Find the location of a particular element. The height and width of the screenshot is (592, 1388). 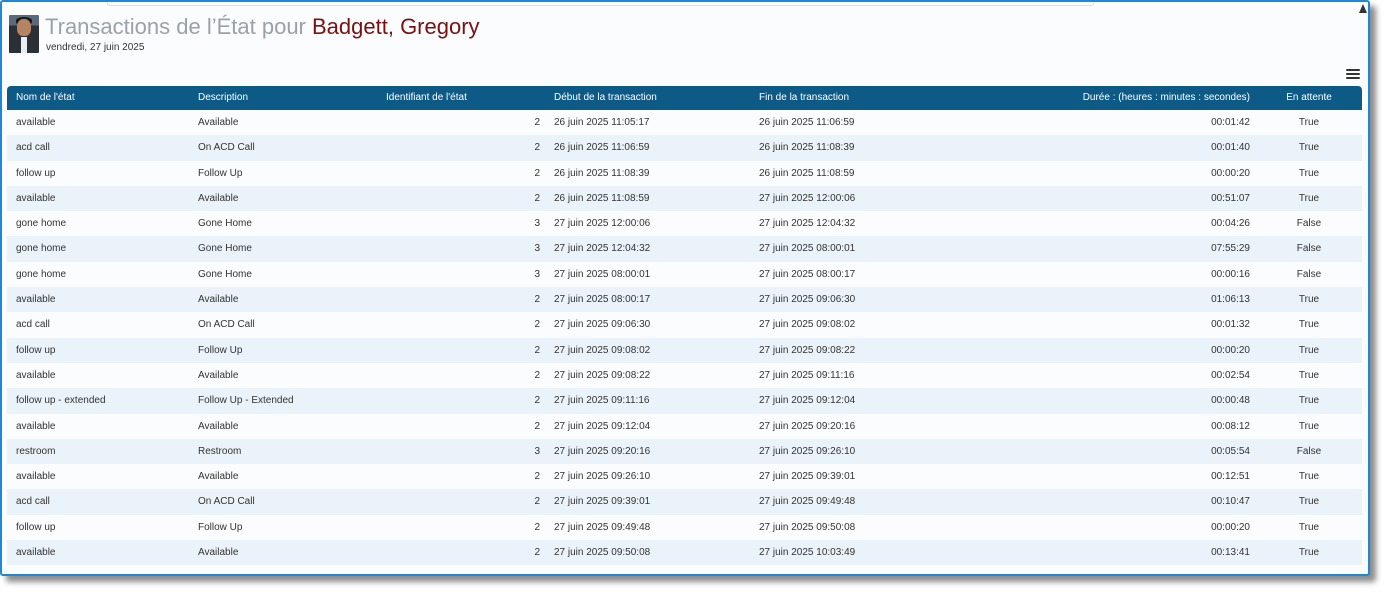

cell-state-name: restroom is located at coordinates (36, 451).